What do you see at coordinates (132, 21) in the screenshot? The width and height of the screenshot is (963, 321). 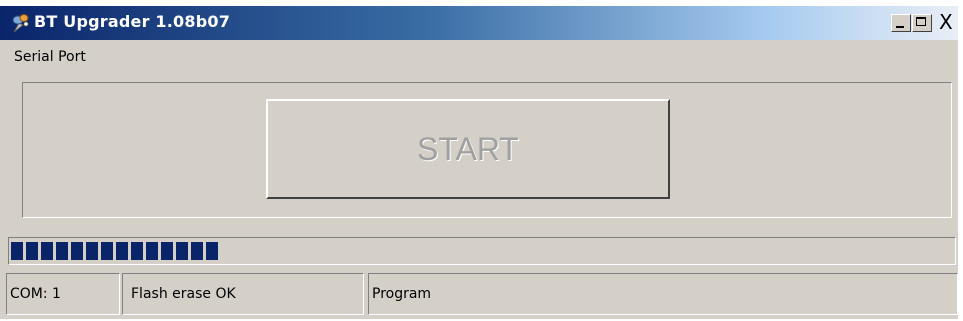 I see `window-title: BT Upgrader 1.08b07` at bounding box center [132, 21].